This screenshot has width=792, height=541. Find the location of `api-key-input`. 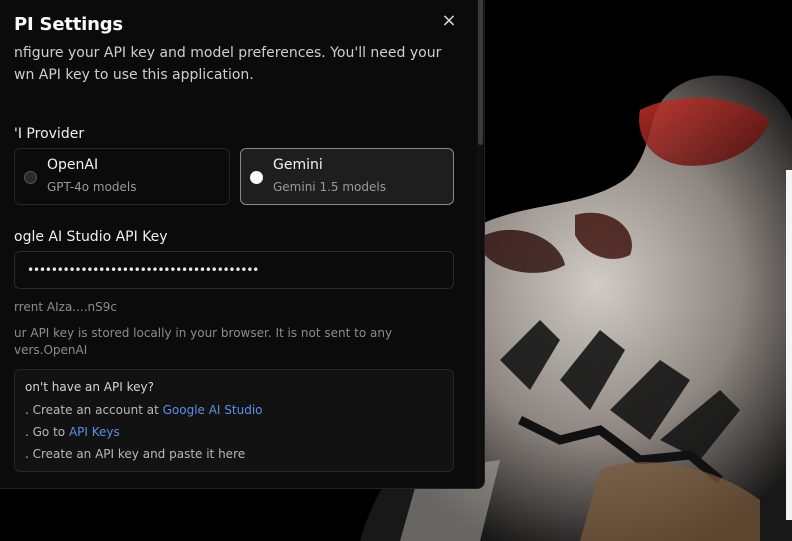

api-key-input is located at coordinates (234, 270).